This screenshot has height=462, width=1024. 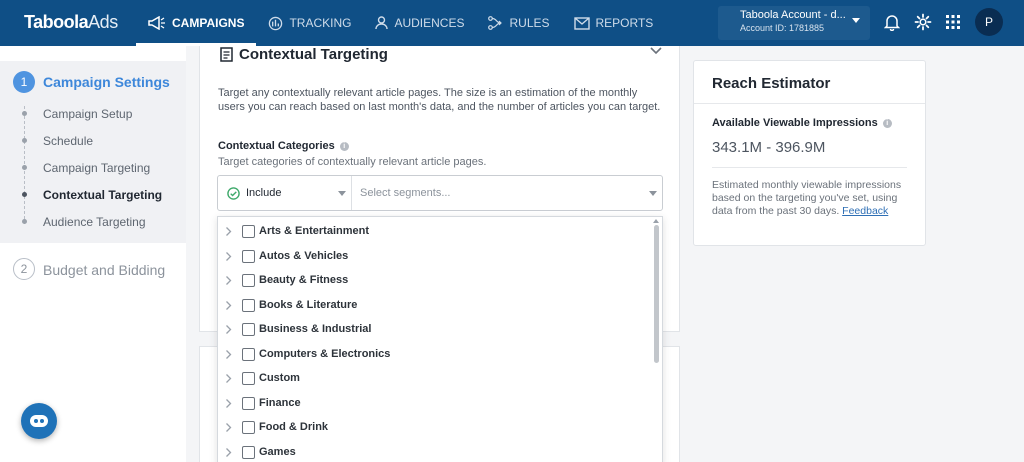 What do you see at coordinates (989, 22) in the screenshot?
I see `user-avatar: P` at bounding box center [989, 22].